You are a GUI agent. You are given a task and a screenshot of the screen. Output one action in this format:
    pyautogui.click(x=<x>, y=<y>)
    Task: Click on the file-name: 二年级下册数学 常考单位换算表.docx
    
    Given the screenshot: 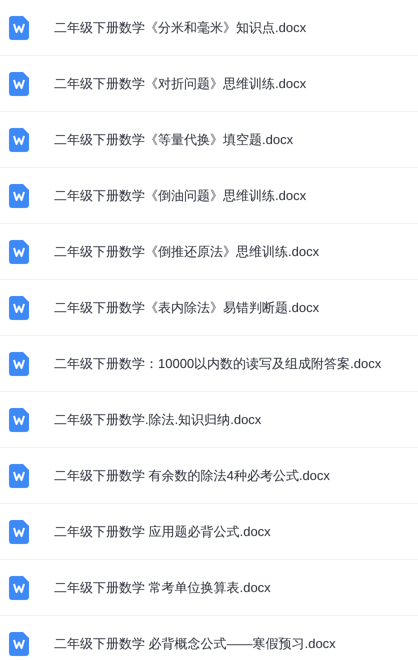 What is the action you would take?
    pyautogui.click(x=162, y=588)
    